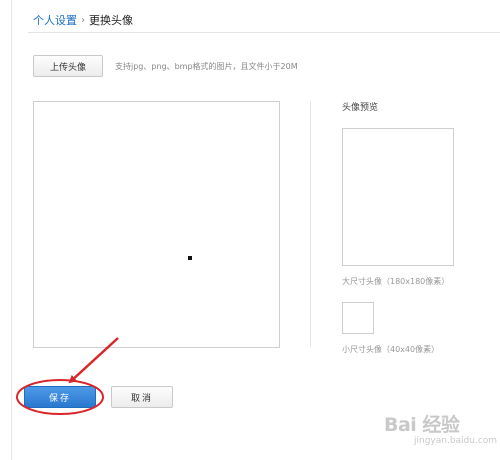 Image resolution: width=500 pixels, height=460 pixels. I want to click on upload-avatar-button: 上传头像, so click(68, 66).